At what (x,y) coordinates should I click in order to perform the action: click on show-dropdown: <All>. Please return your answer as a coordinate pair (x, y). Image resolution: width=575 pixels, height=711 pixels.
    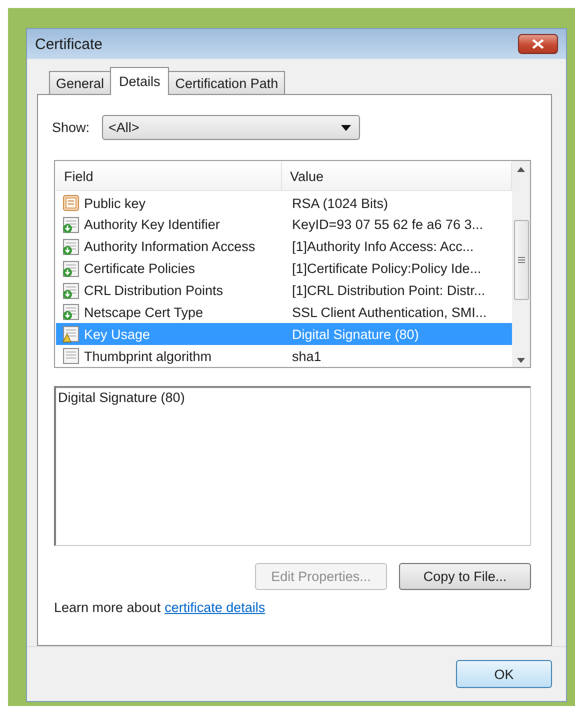
    Looking at the image, I should click on (231, 127).